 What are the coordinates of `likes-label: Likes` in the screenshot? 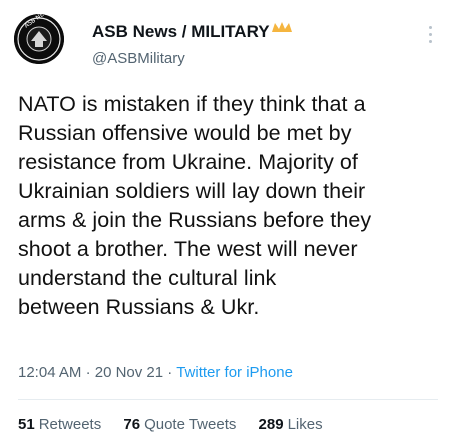 It's located at (305, 424).